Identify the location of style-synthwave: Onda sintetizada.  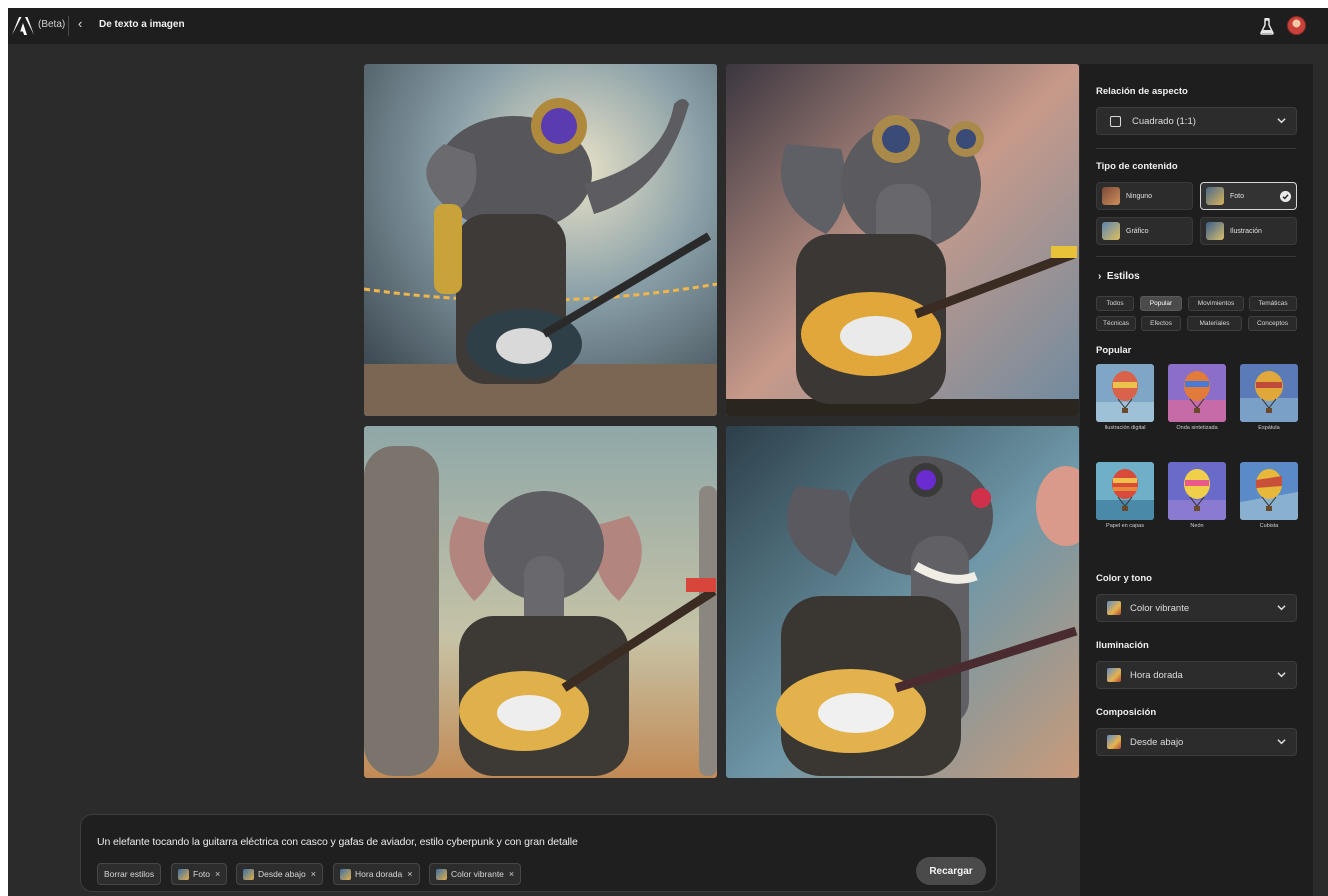
(1197, 397).